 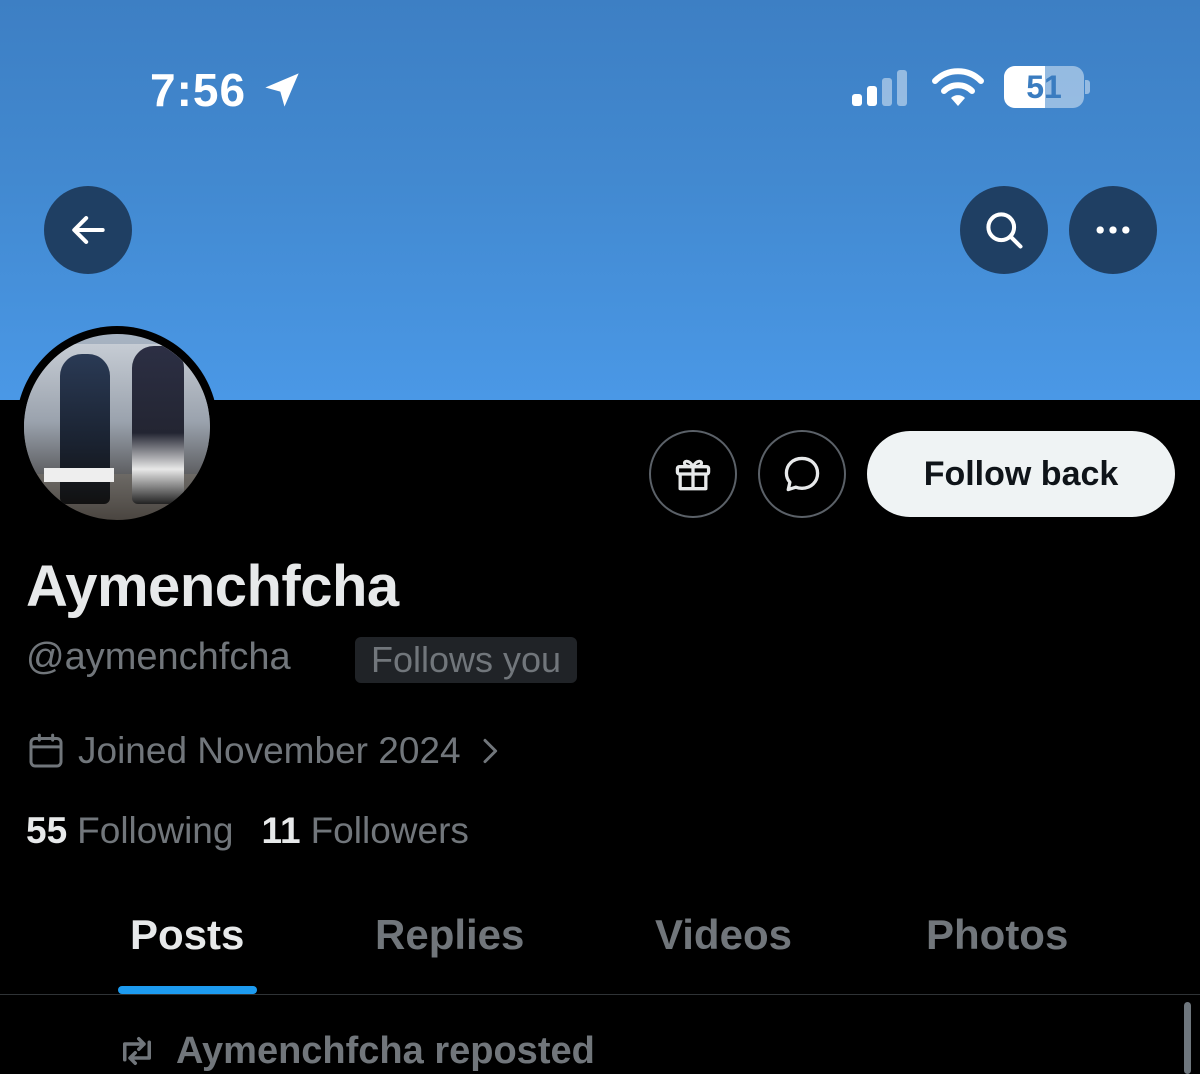 What do you see at coordinates (46, 750) in the screenshot?
I see `calendar-icon` at bounding box center [46, 750].